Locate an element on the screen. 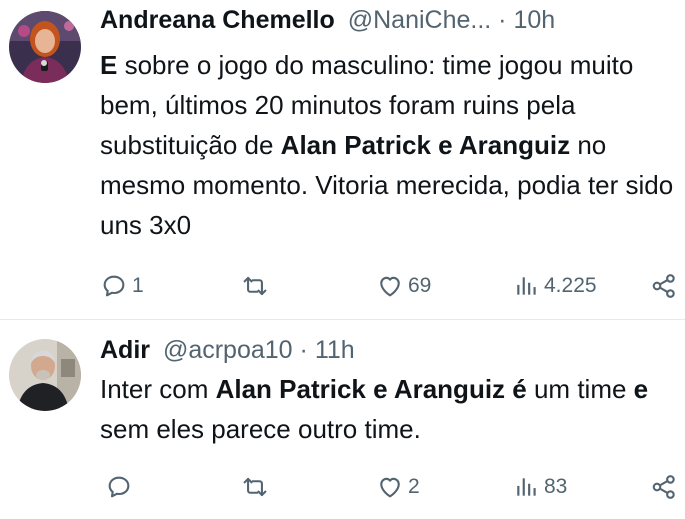  author-name: Adir is located at coordinates (125, 350).